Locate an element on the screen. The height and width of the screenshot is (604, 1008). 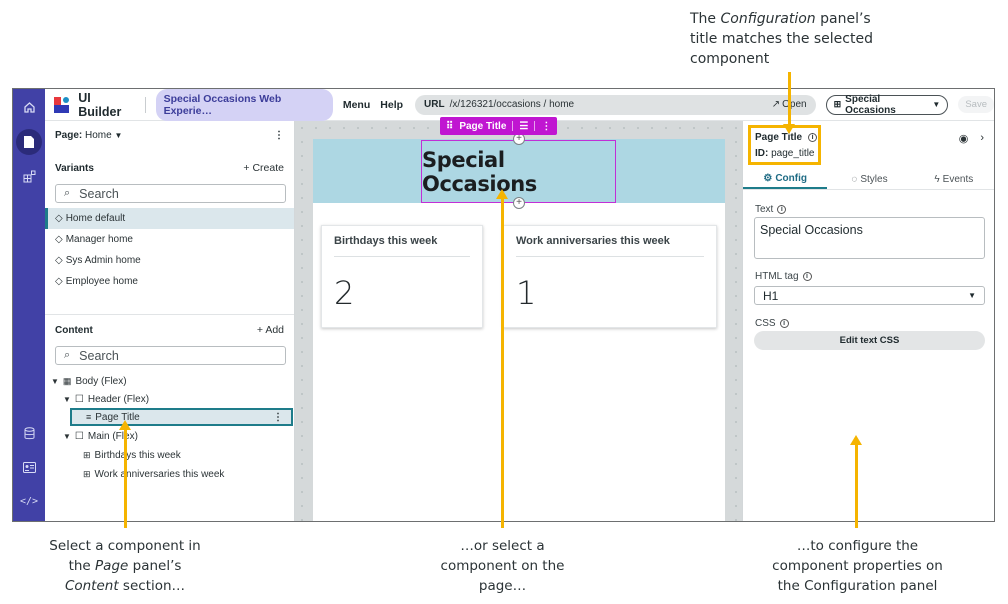
app-title: UI Builder is located at coordinates (100, 104).